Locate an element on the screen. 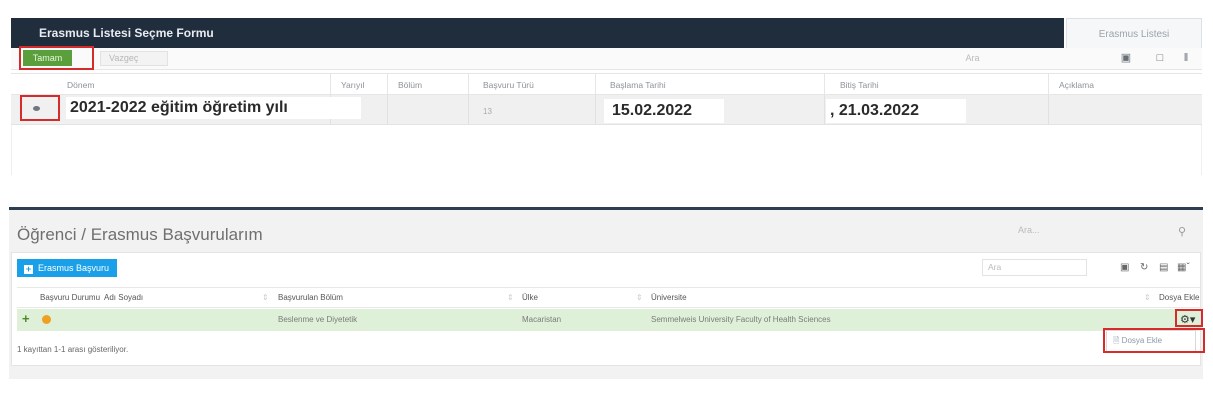 The width and height of the screenshot is (1213, 417). col-basvuru-durumu: Başvuru Durumu is located at coordinates (70, 297).